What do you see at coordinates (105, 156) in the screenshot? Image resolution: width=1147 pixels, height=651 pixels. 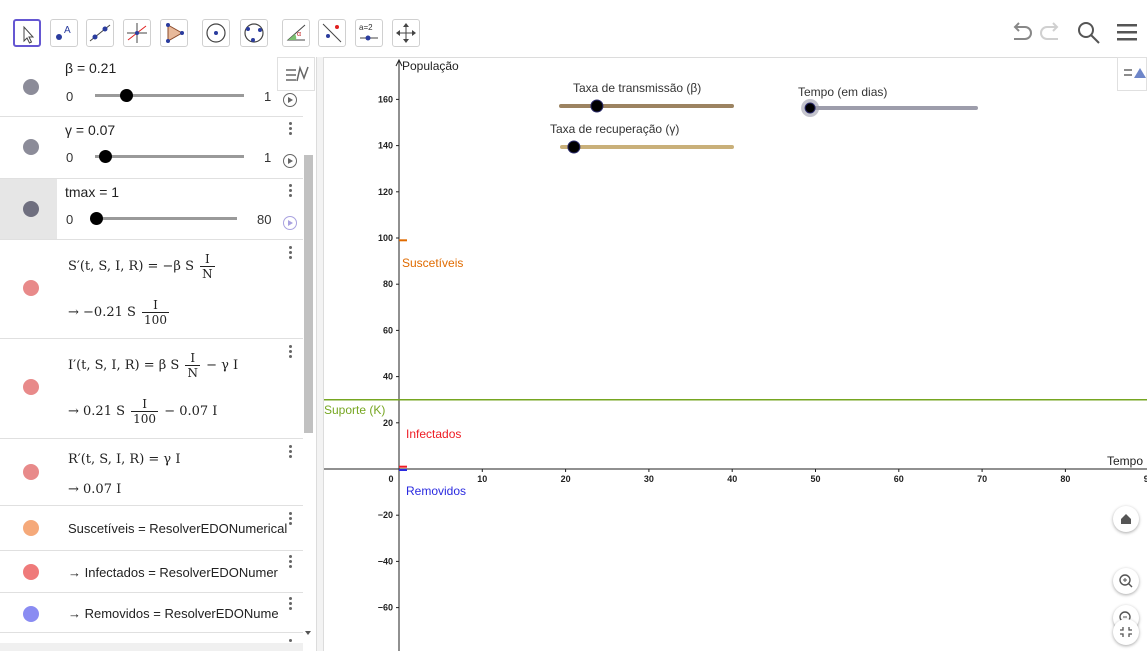 I see `gamma-slider-knob` at bounding box center [105, 156].